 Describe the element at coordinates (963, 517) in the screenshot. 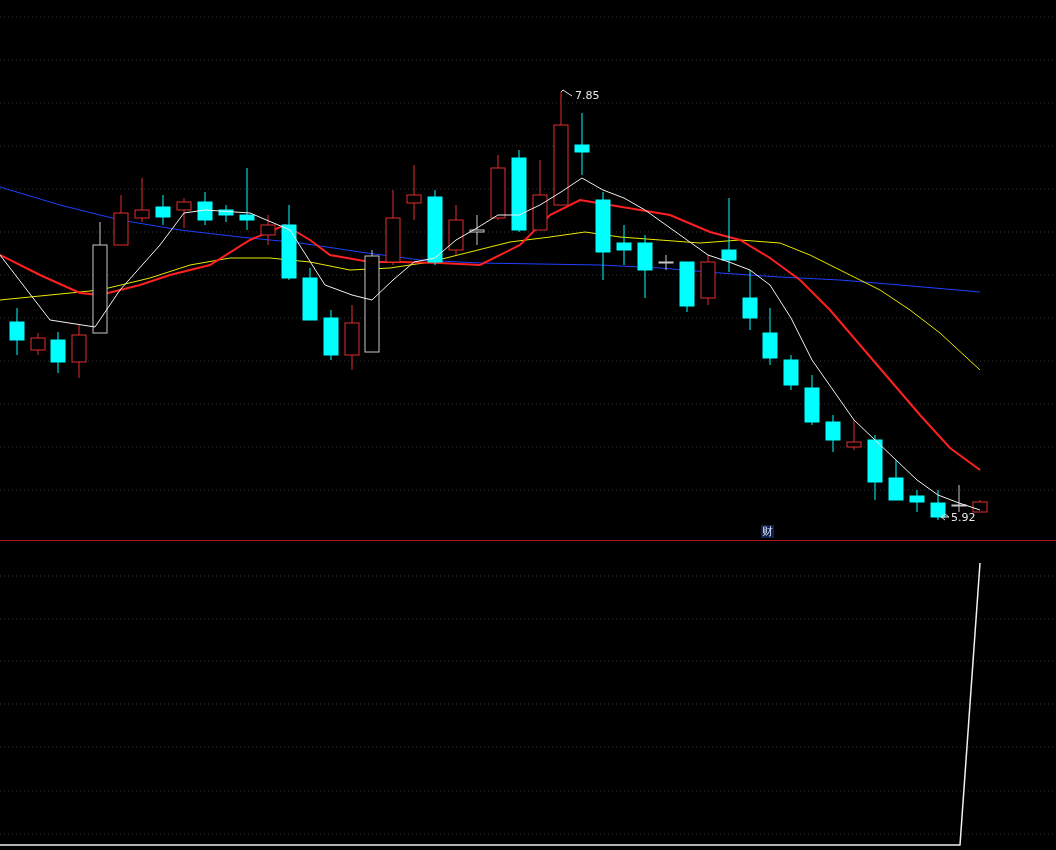

I see `low-price-label: 5.92` at that location.